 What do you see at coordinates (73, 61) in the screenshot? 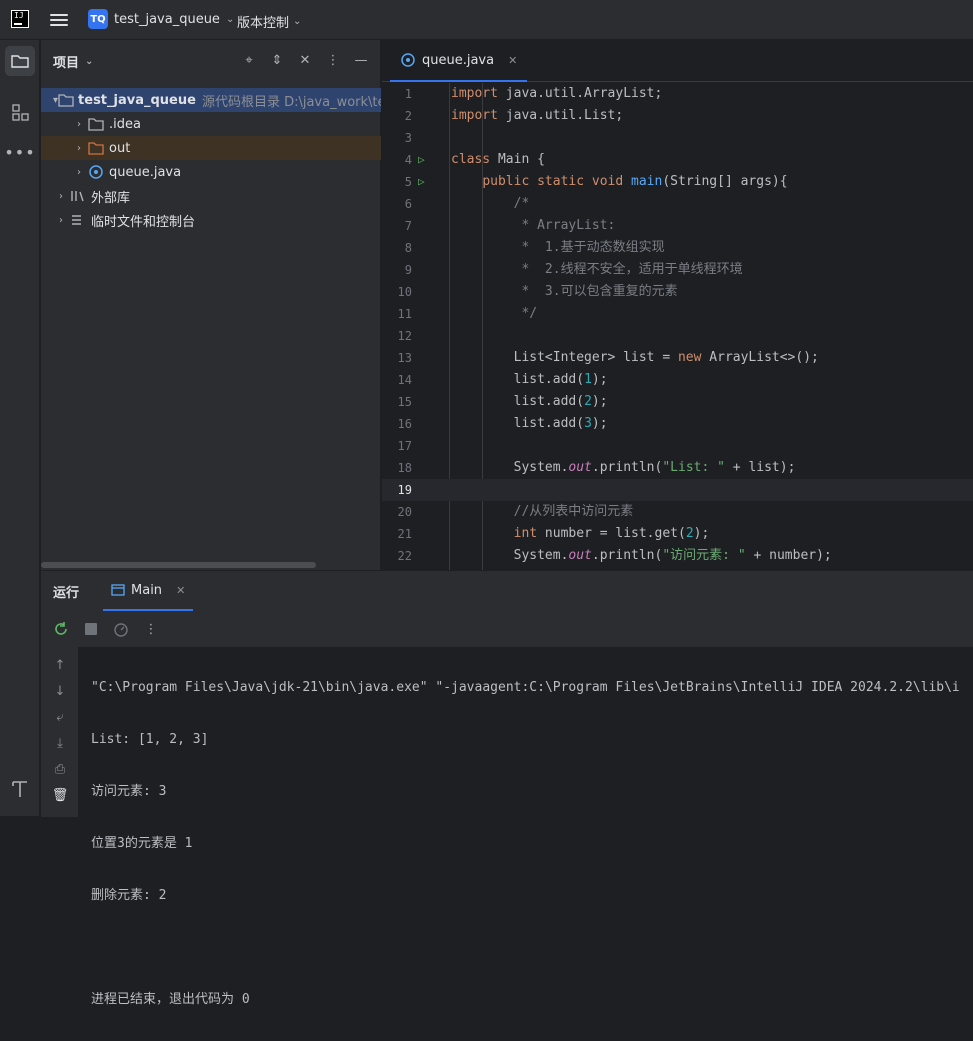
I see `project-panel-title: 项目 ⌄` at bounding box center [73, 61].